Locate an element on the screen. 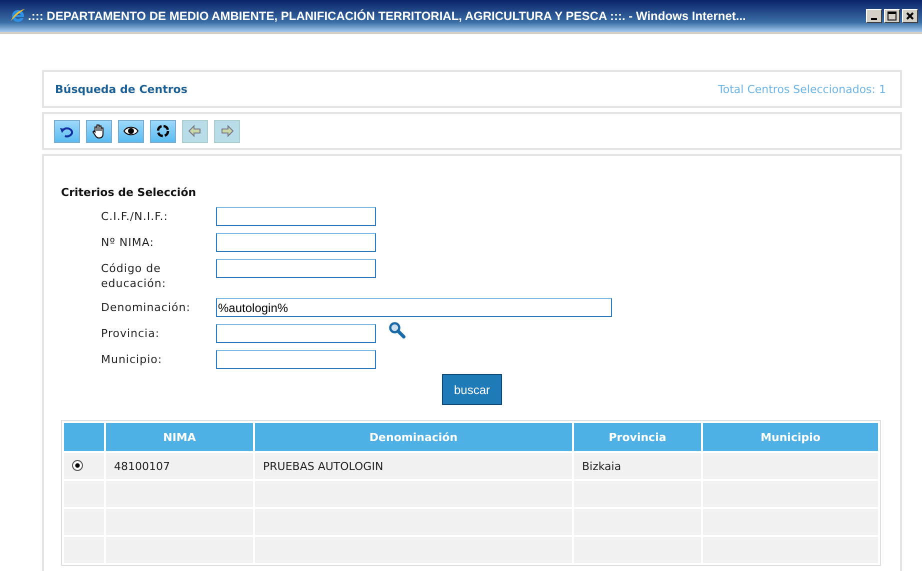 The image size is (922, 571). maximize-icon is located at coordinates (892, 16).